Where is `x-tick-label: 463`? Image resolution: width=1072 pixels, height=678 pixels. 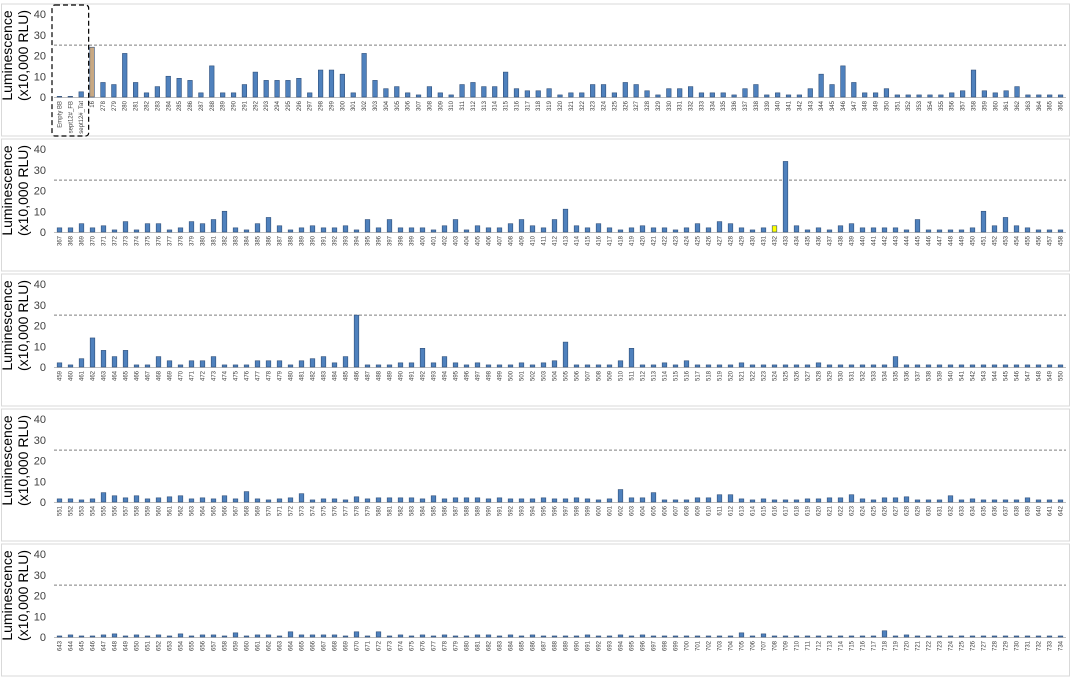
x-tick-label: 463 is located at coordinates (105, 375).